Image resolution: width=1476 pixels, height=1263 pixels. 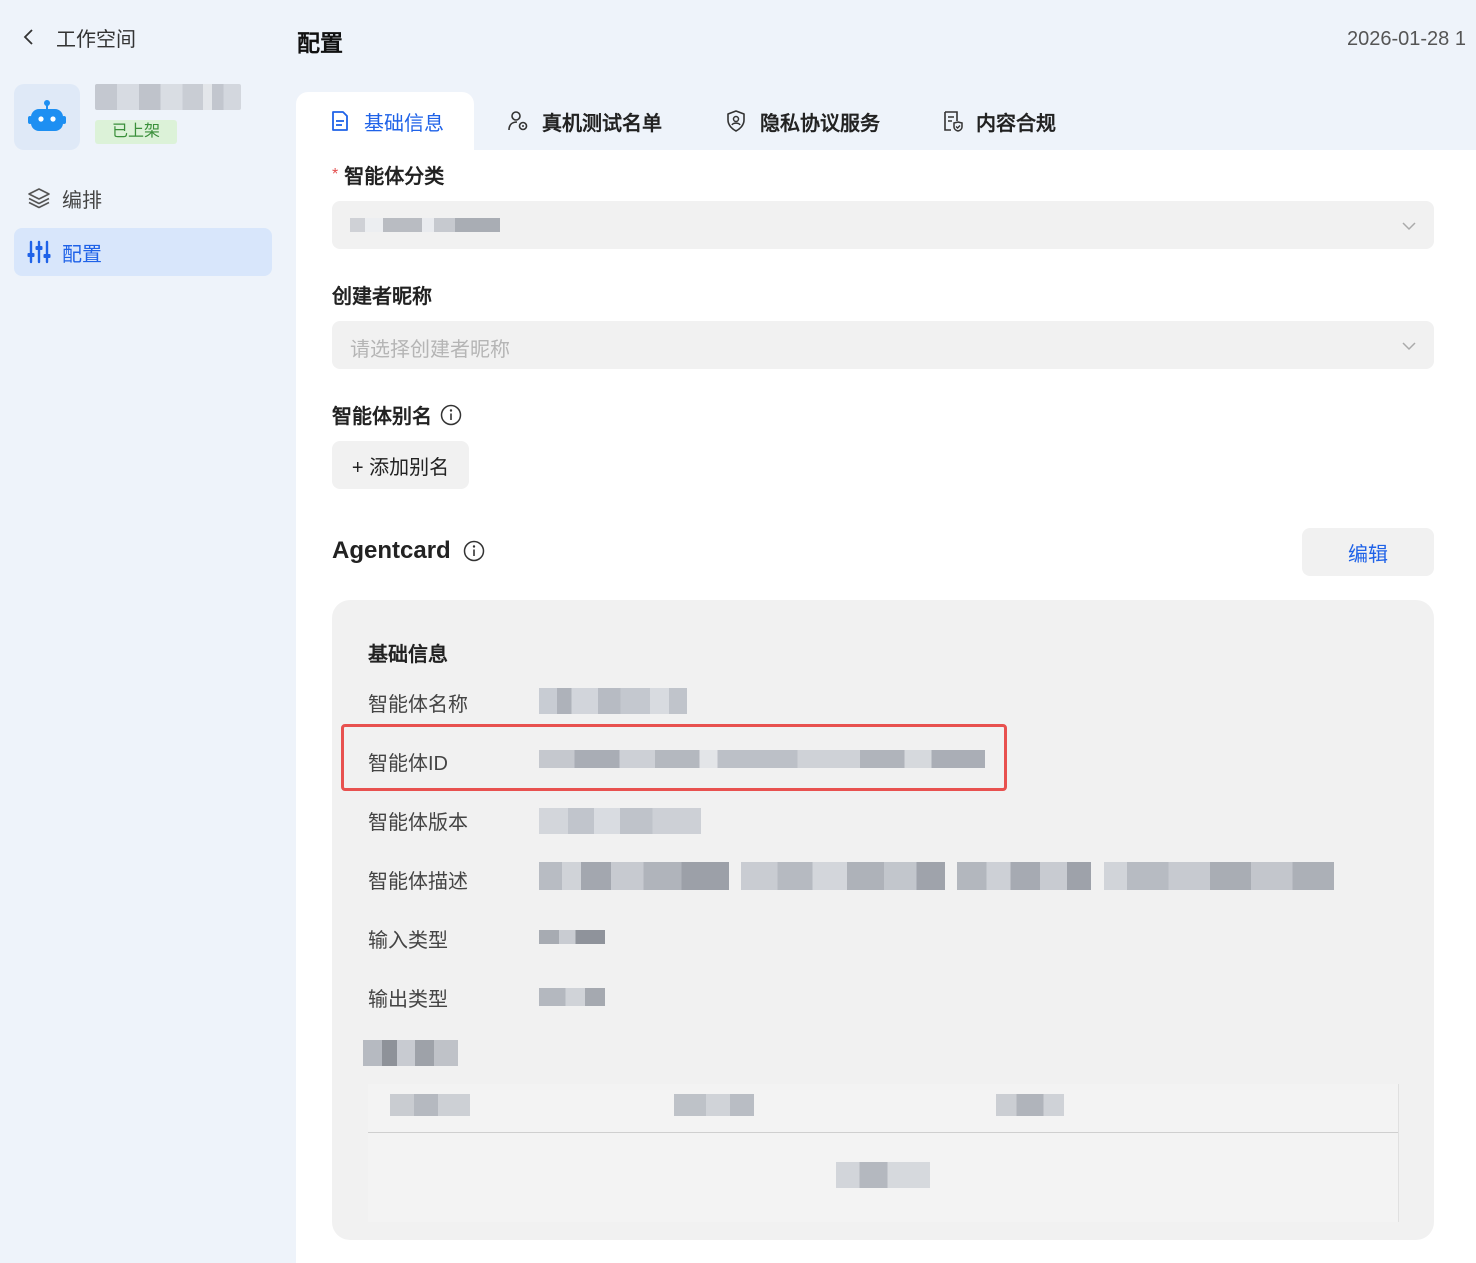 What do you see at coordinates (39, 198) in the screenshot?
I see `layers-icon` at bounding box center [39, 198].